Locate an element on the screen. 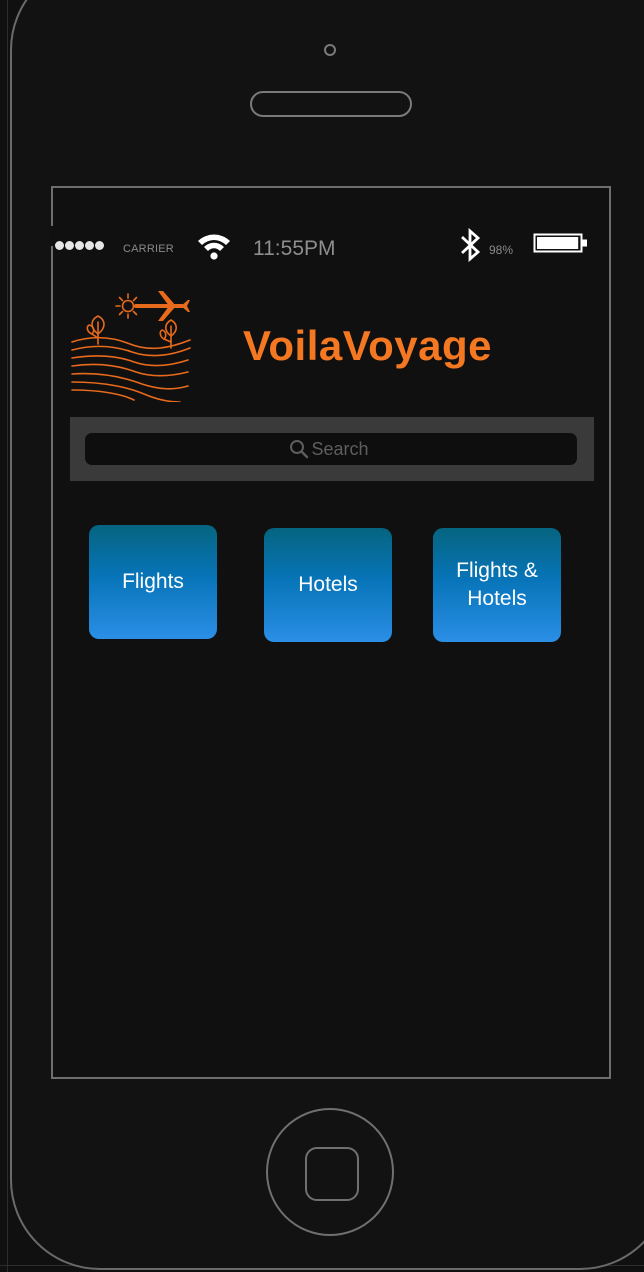  earpiece-speaker is located at coordinates (331, 104).